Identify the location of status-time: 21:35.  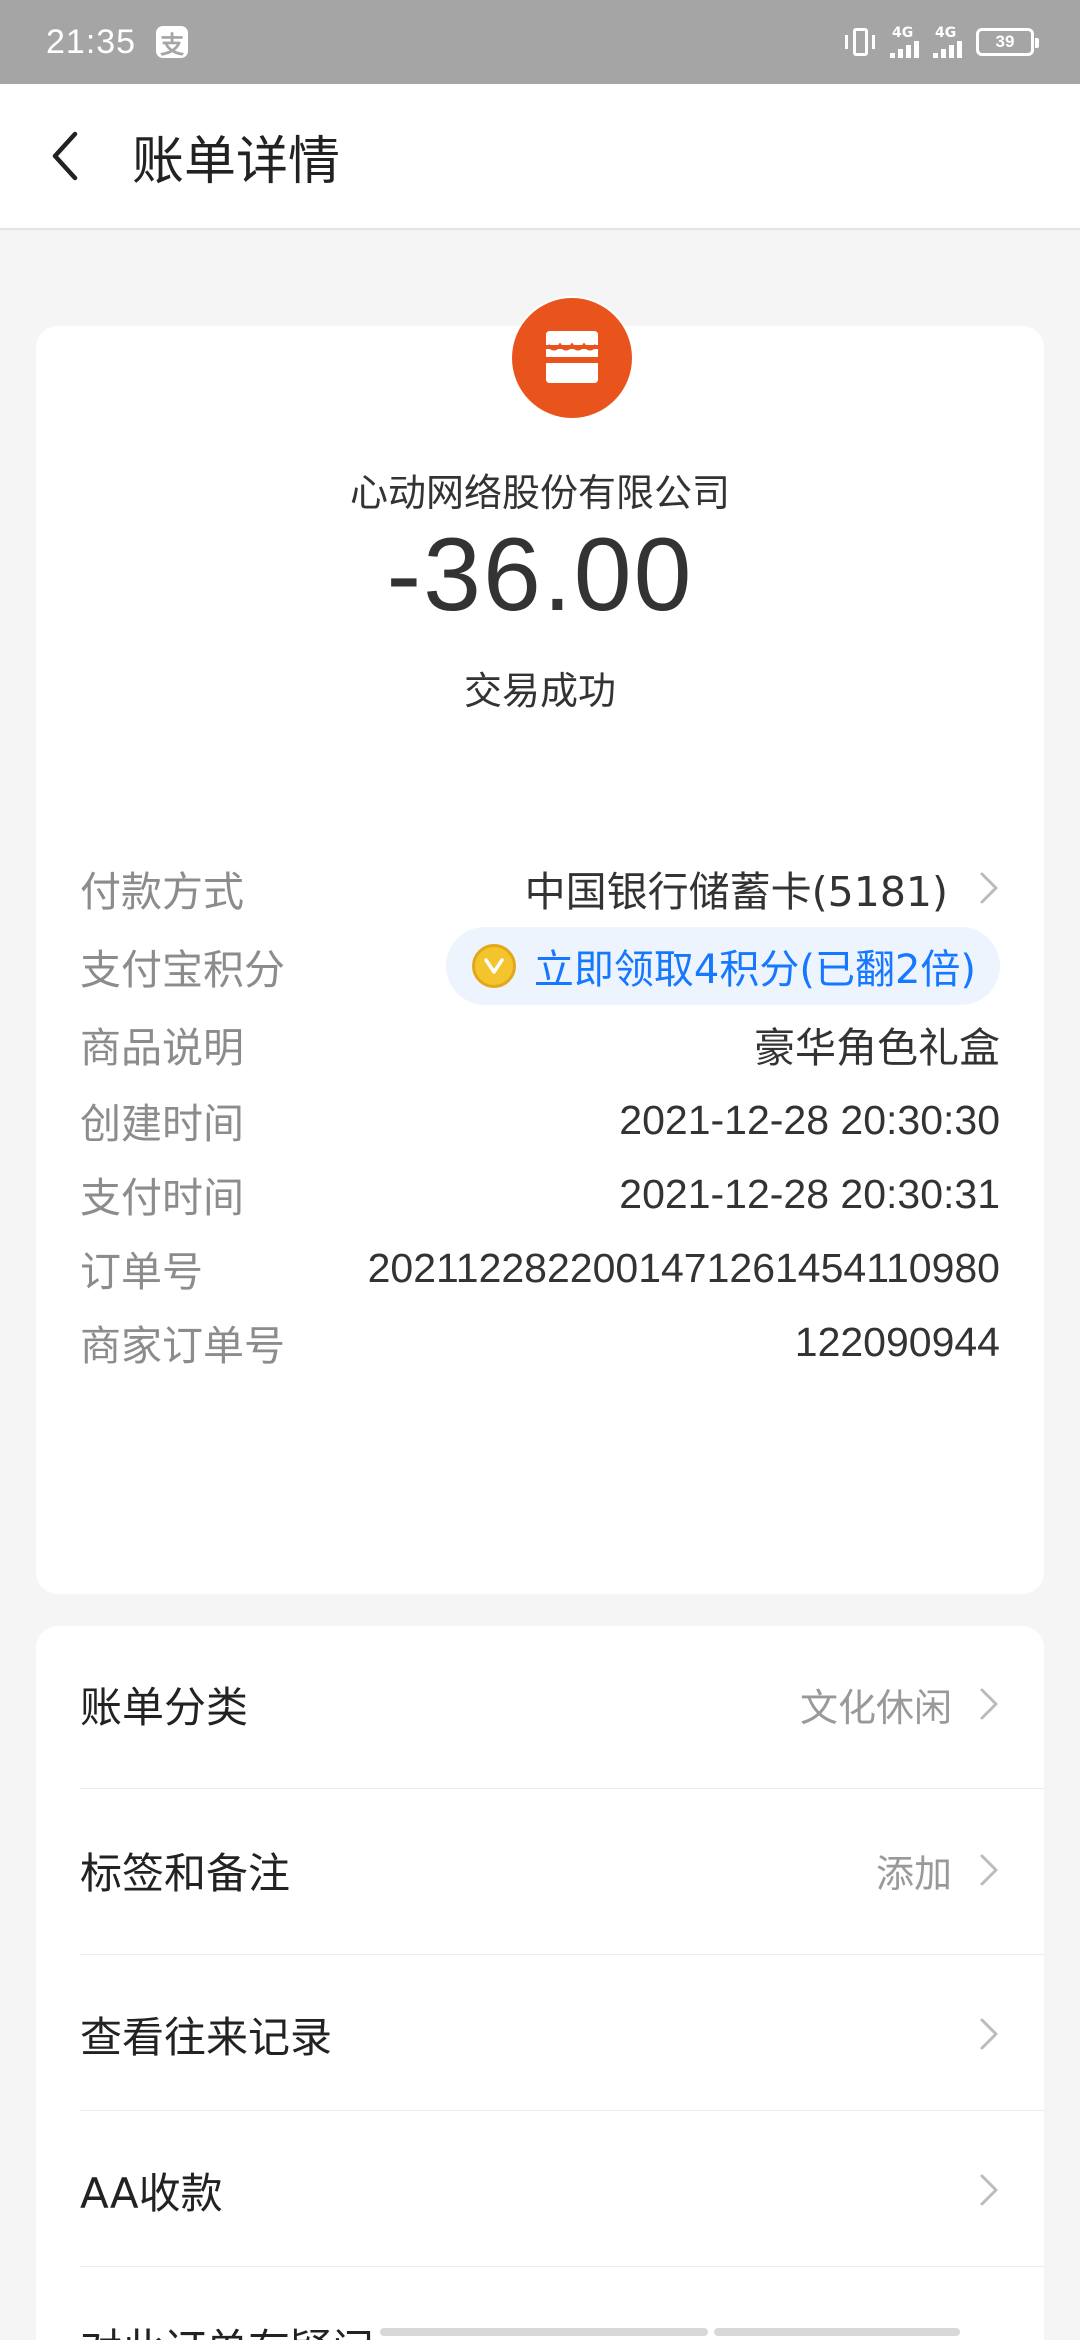
(91, 41).